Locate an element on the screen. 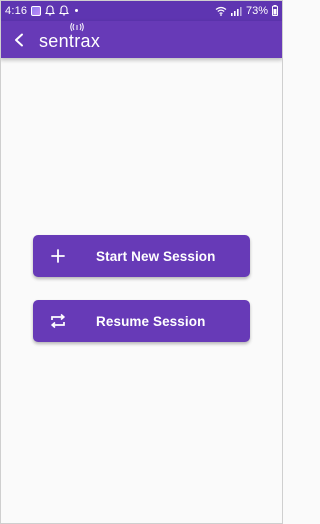 Image resolution: width=320 pixels, height=524 pixels. status-time: 4:16 is located at coordinates (16, 10).